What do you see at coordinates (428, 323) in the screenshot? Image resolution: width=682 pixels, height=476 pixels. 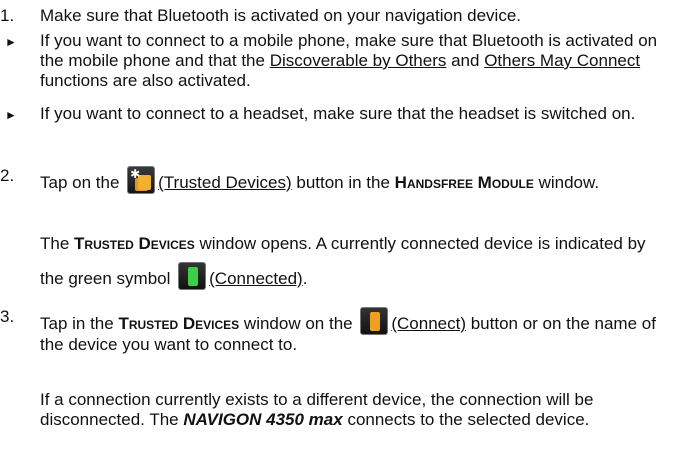 I see `connect-link: (Connect)` at bounding box center [428, 323].